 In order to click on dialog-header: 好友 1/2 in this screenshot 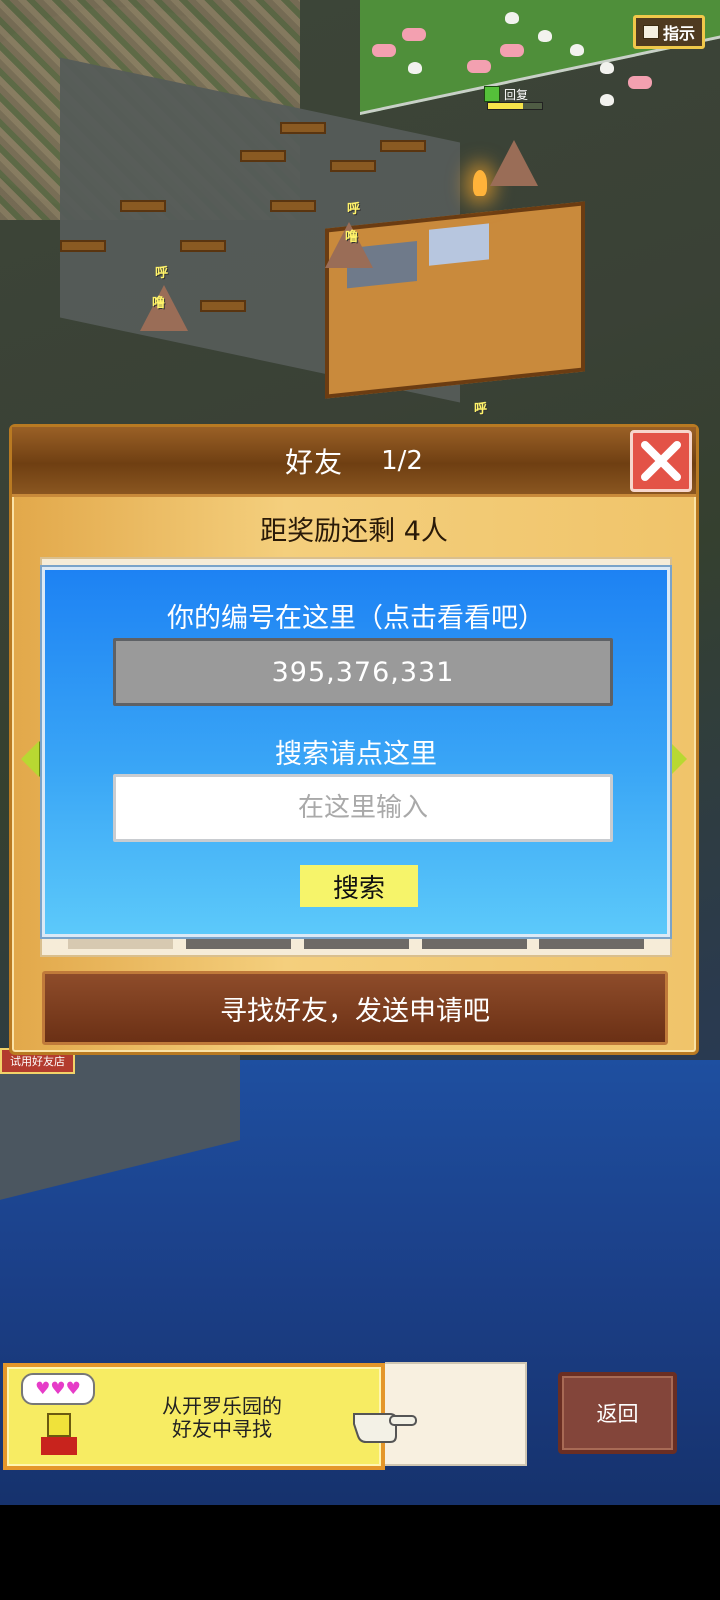, I will do `click(354, 462)`.